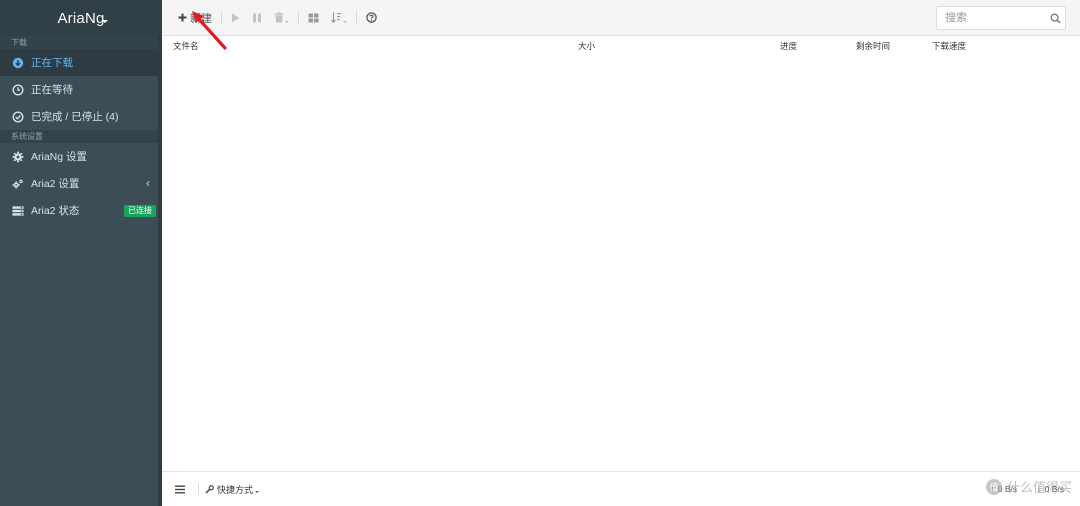 The image size is (1080, 506). Describe the element at coordinates (75, 117) in the screenshot. I see `sidebar-item-label: 已完成 / 已停止 (4)` at that location.